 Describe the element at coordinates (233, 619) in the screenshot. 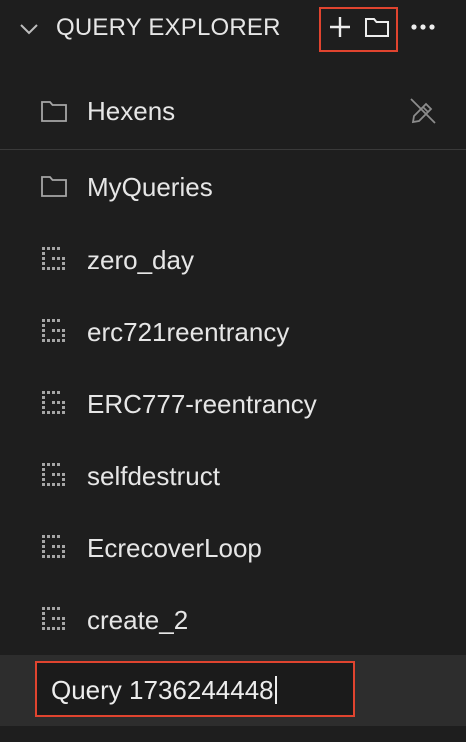

I see `list-item-query-create-2: create_2` at that location.